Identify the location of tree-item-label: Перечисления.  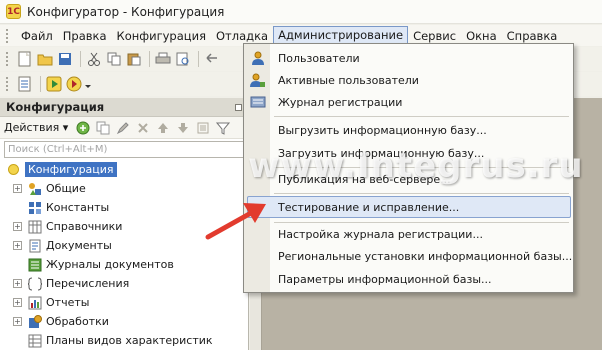
(88, 283).